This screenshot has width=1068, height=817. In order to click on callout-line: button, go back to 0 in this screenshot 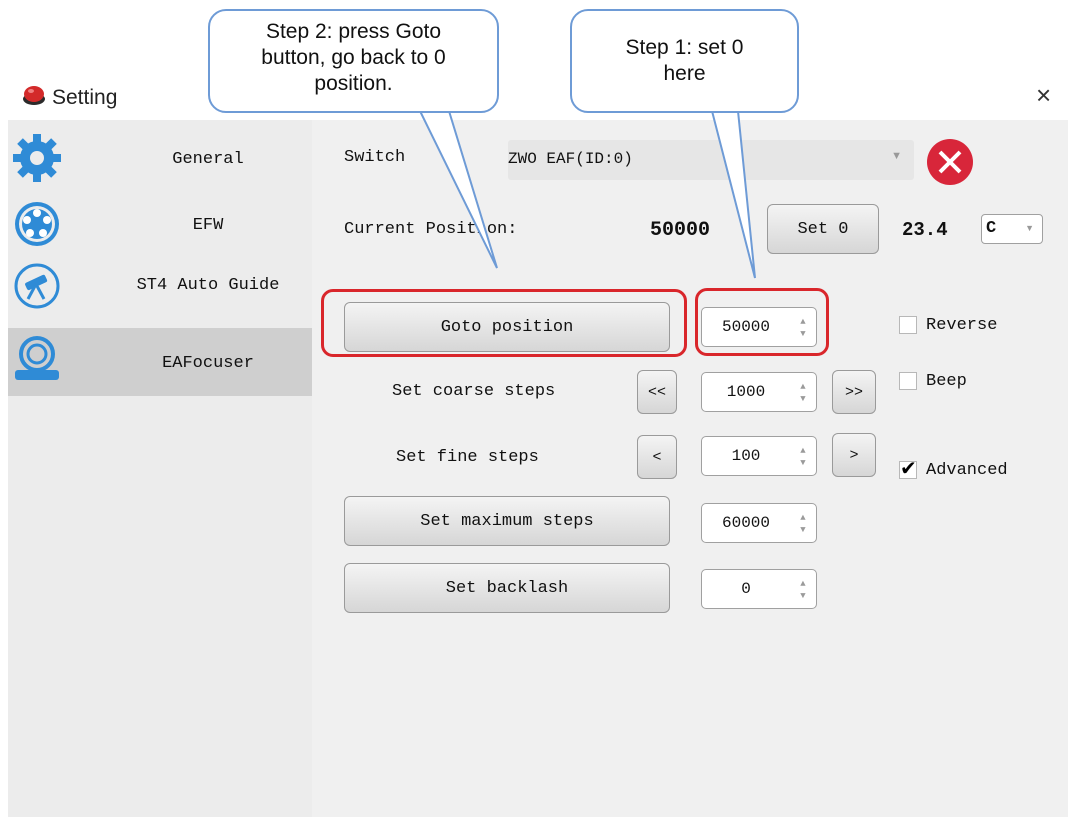, I will do `click(353, 57)`.